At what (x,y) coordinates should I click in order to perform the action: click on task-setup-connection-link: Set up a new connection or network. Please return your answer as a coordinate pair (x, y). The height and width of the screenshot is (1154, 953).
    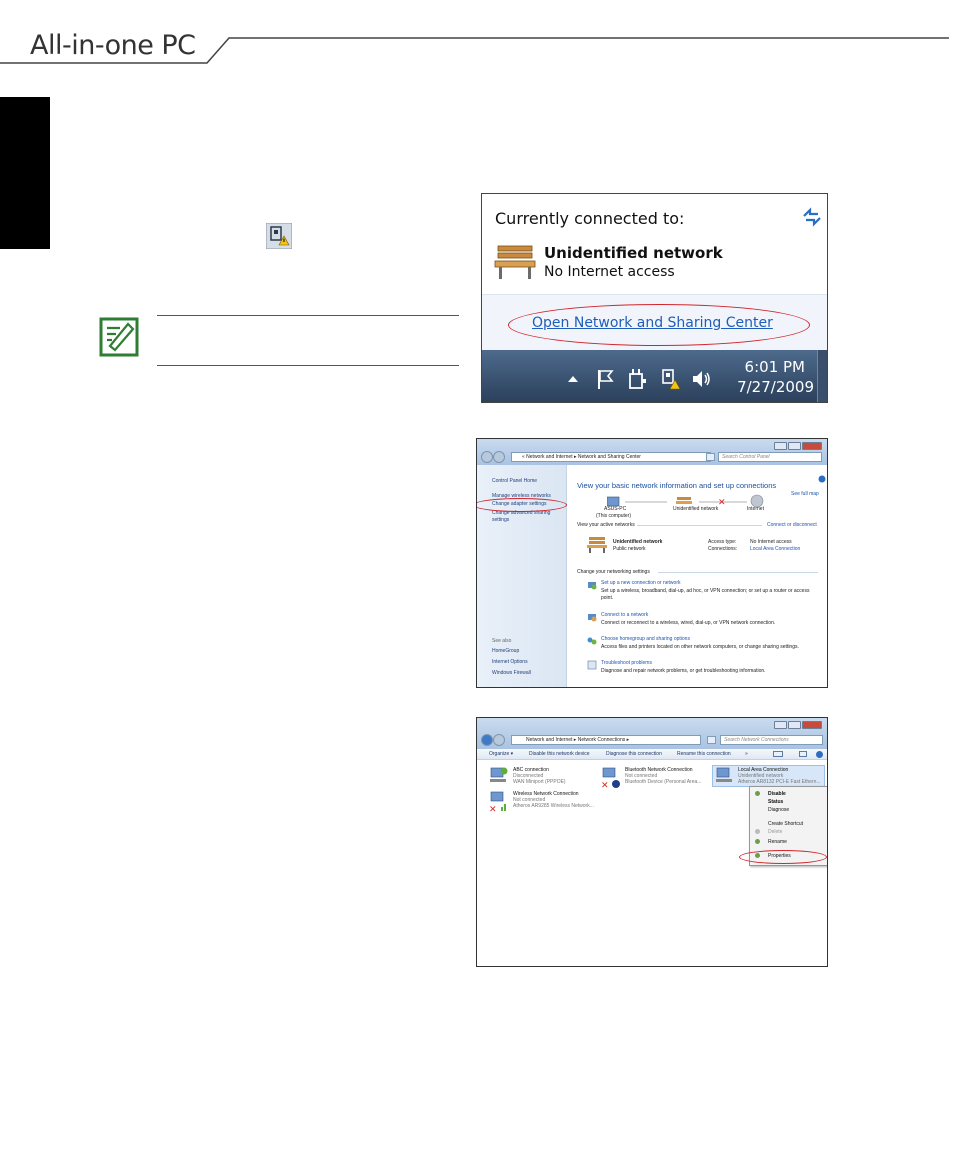
    Looking at the image, I should click on (641, 583).